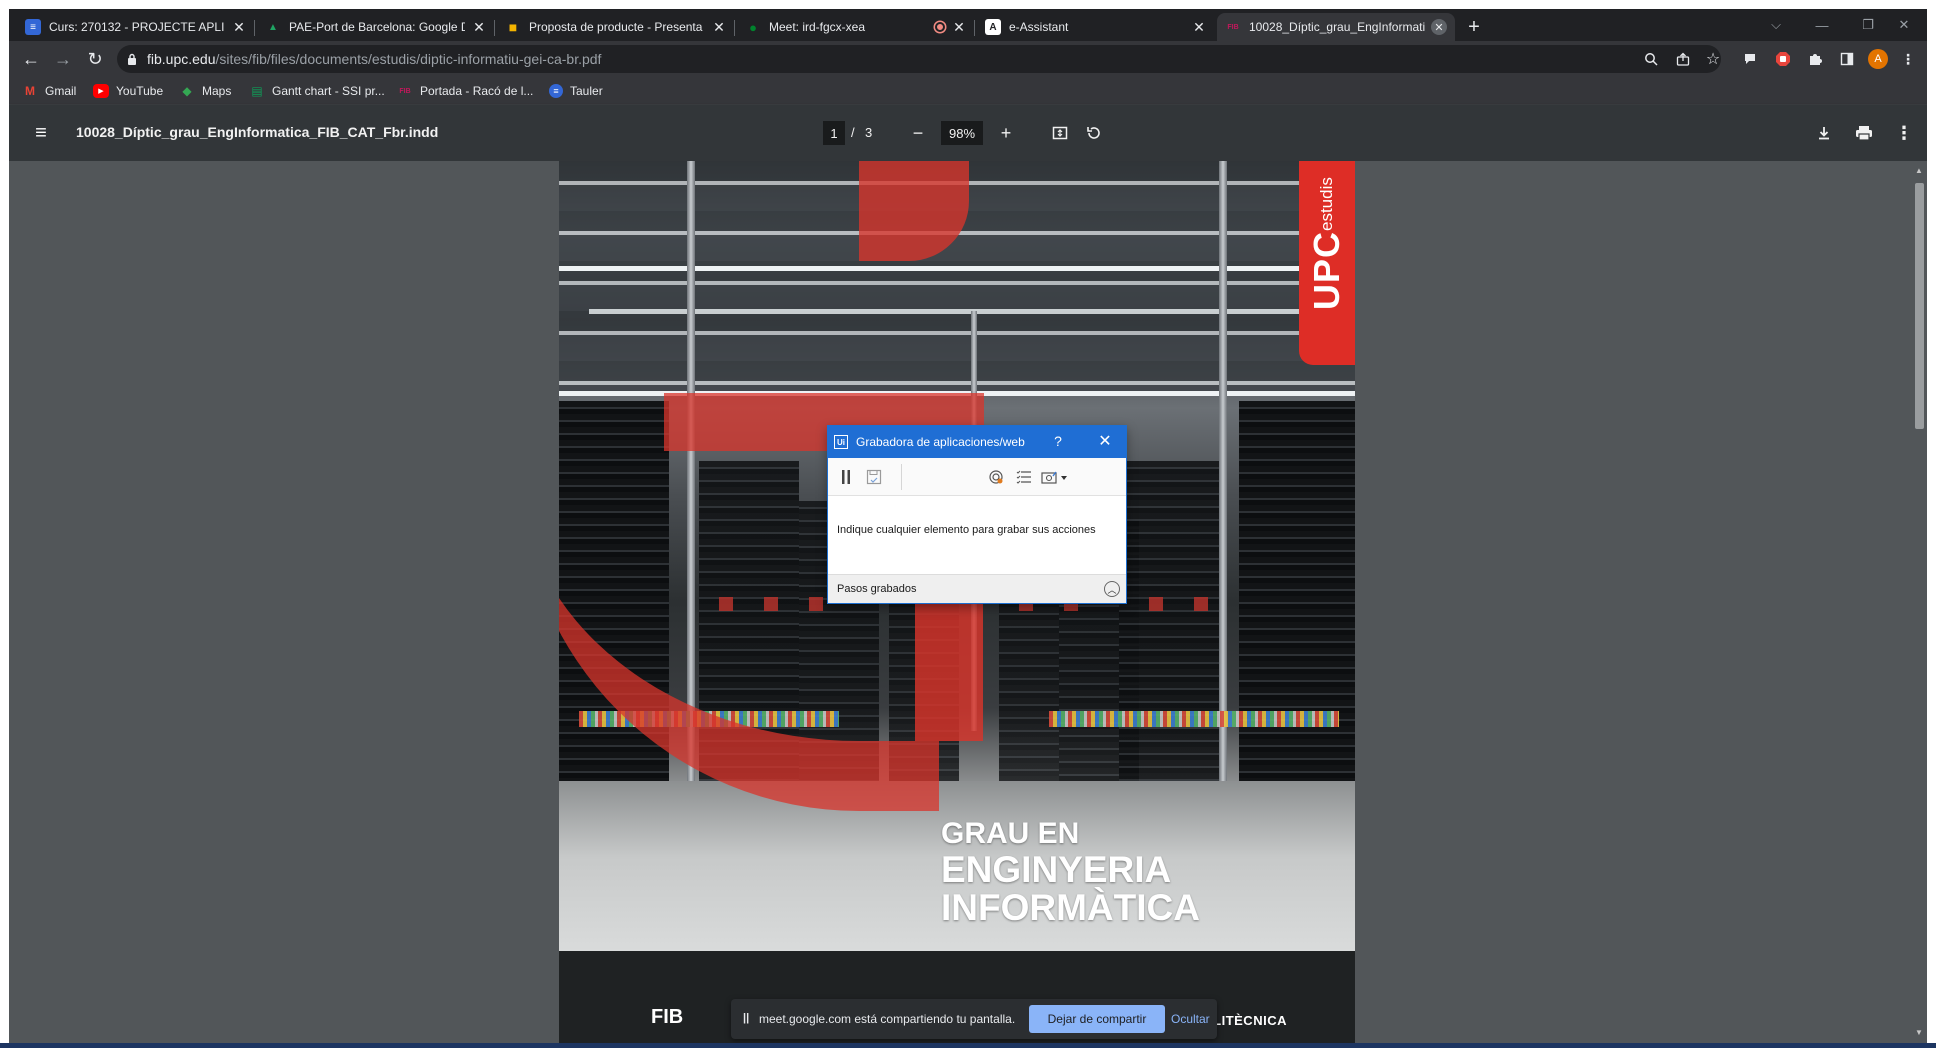 This screenshot has height=1048, width=1936. Describe the element at coordinates (1864, 133) in the screenshot. I see `print-icon` at that location.